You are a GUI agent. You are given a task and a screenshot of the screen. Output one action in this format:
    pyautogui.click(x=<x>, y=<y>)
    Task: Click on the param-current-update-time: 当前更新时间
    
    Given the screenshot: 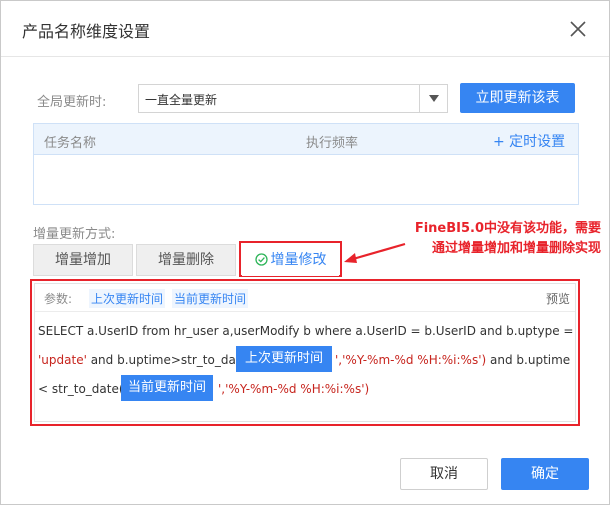 What is the action you would take?
    pyautogui.click(x=210, y=298)
    